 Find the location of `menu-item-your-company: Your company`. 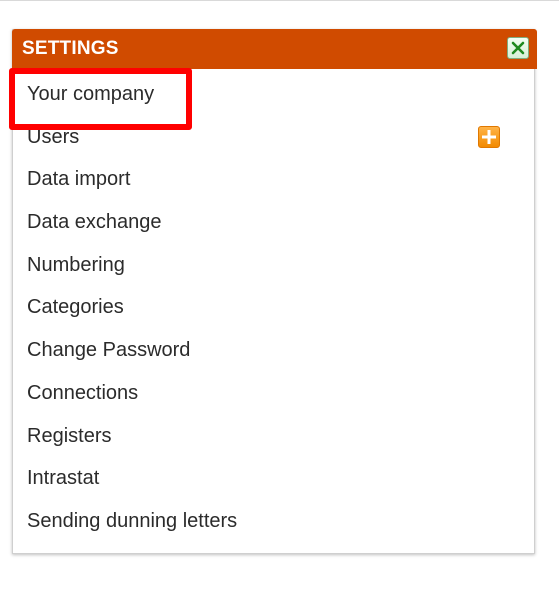

menu-item-your-company: Your company is located at coordinates (273, 94).